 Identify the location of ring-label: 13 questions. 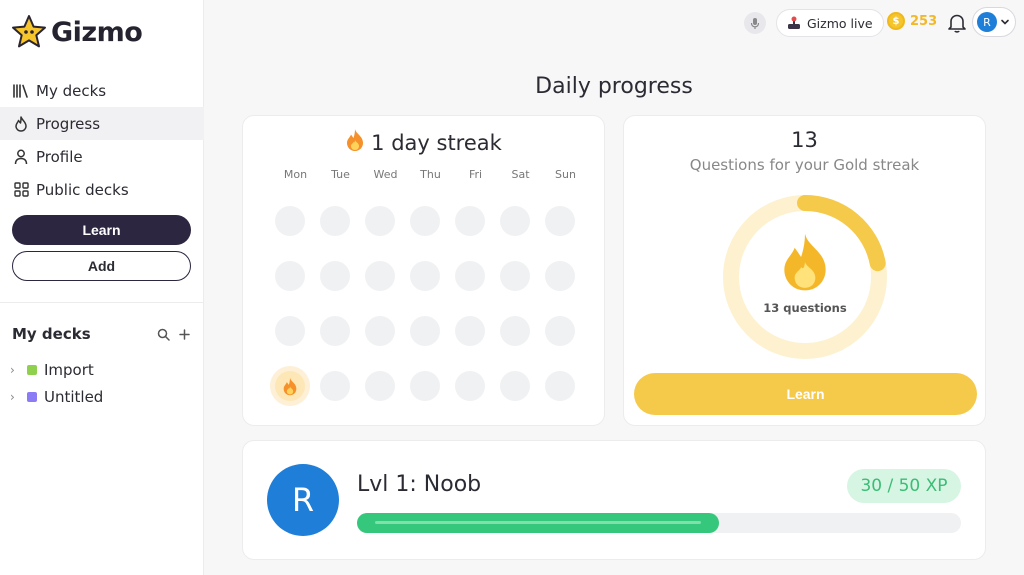
(805, 308).